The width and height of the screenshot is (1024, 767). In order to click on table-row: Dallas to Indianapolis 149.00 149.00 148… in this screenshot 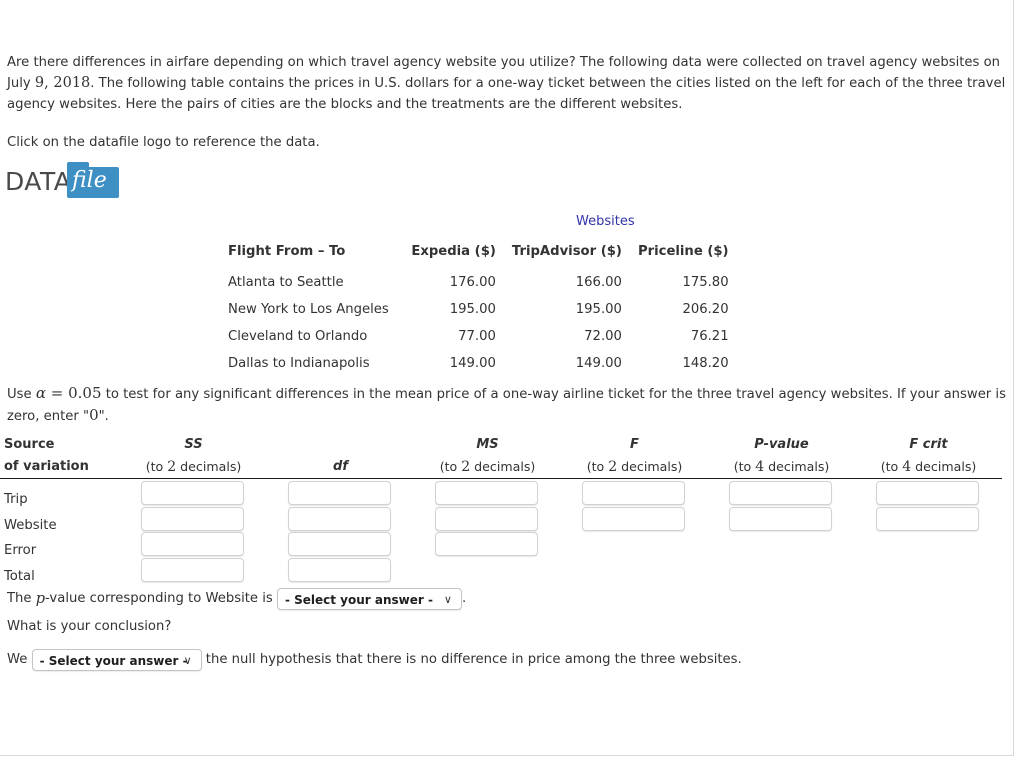, I will do `click(480, 363)`.